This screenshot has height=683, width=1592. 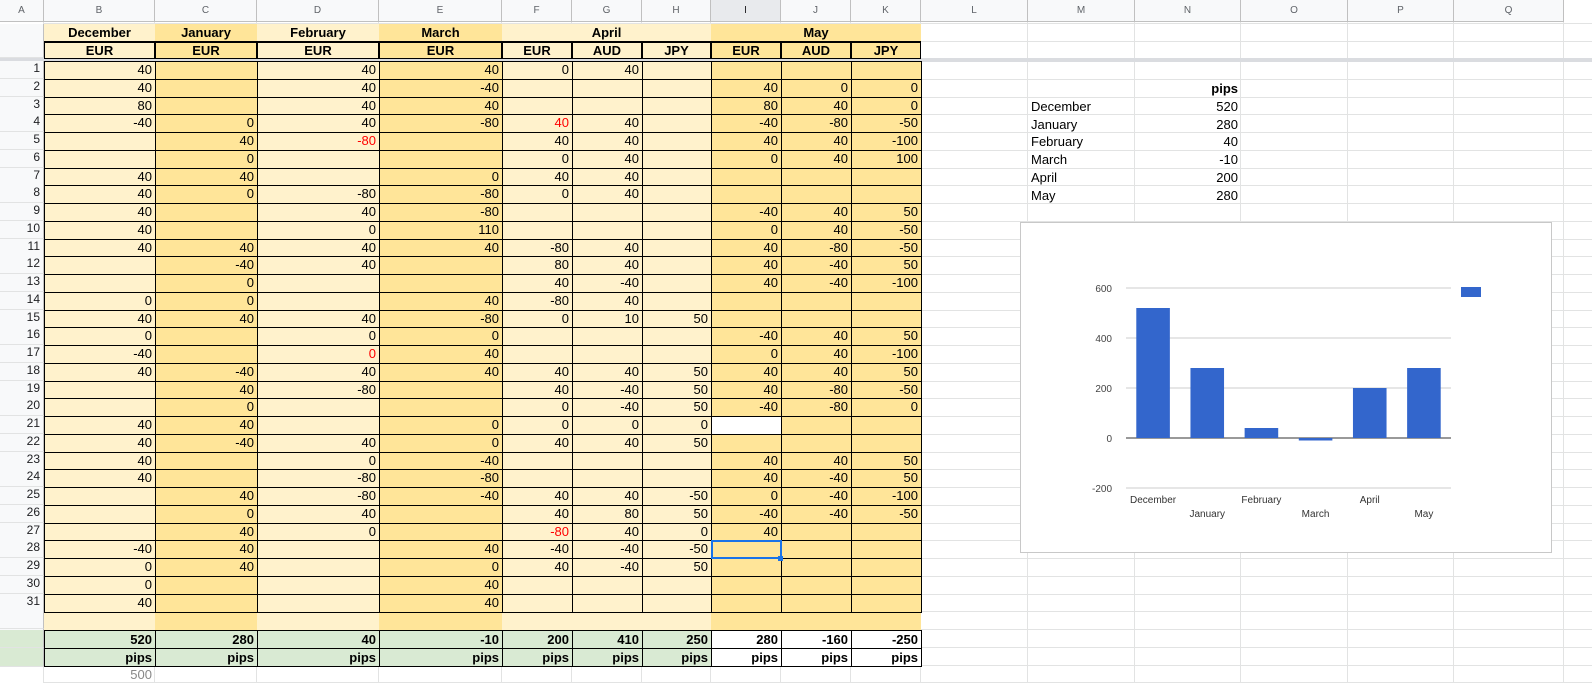 What do you see at coordinates (22, 283) in the screenshot?
I see `row-header: 13` at bounding box center [22, 283].